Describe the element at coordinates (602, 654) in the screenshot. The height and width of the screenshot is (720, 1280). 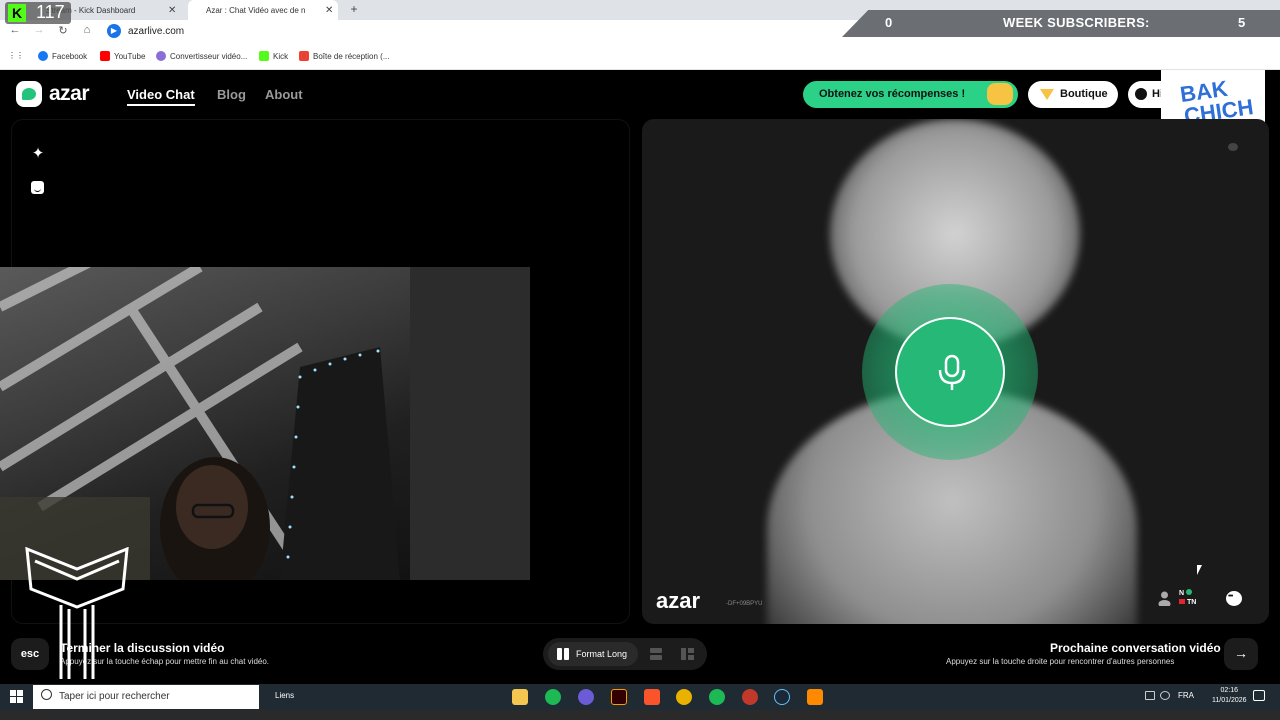
I see `format-long-label: Format Long` at that location.